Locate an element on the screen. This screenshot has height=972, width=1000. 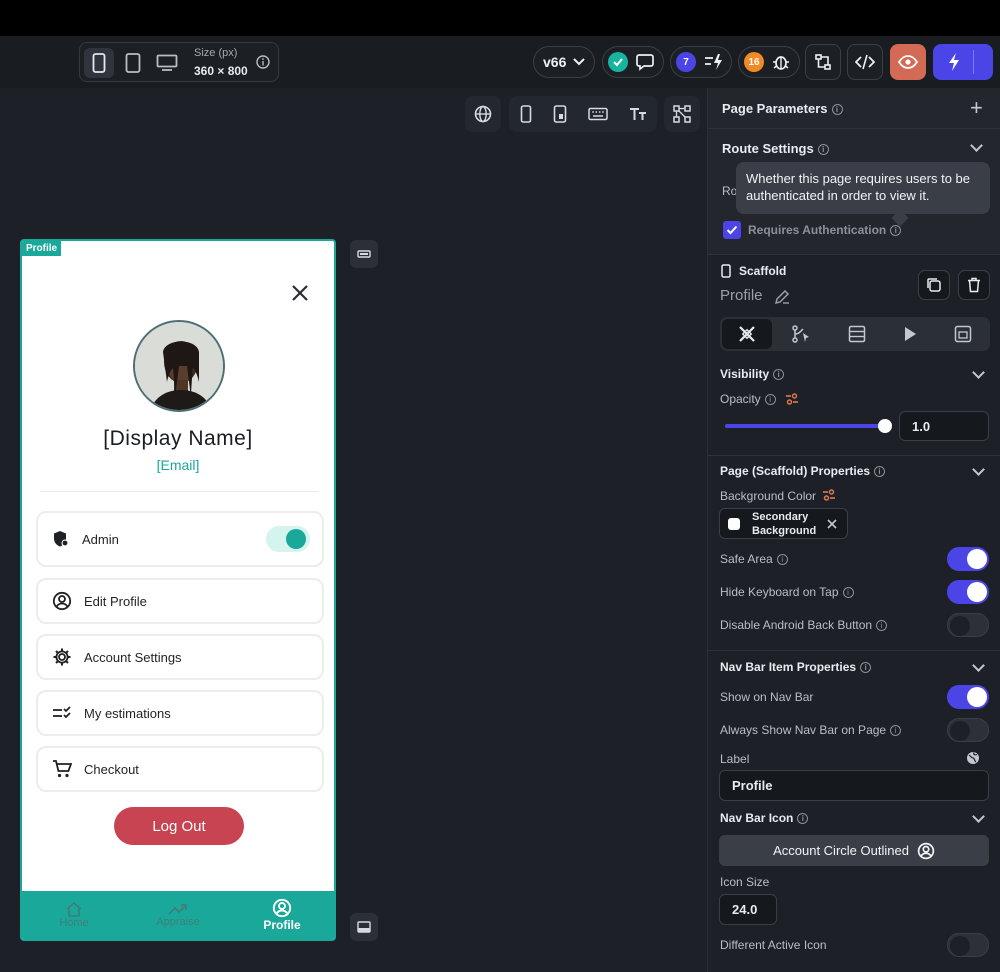
show-navbar-toggle is located at coordinates (968, 697).